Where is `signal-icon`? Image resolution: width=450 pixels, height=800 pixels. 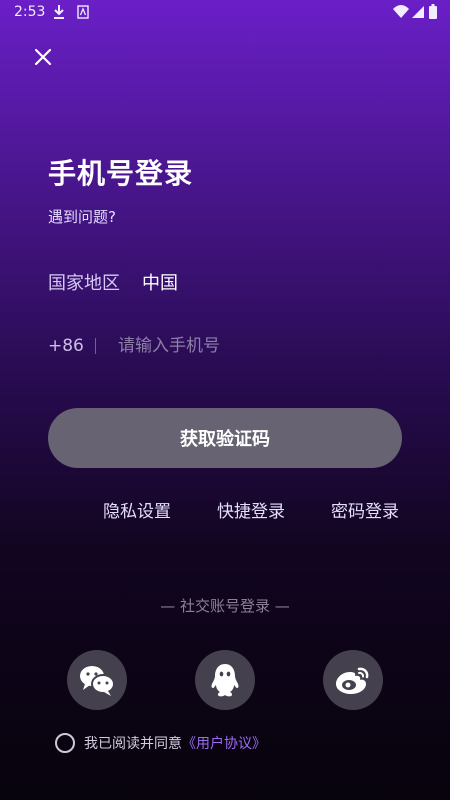 signal-icon is located at coordinates (418, 12).